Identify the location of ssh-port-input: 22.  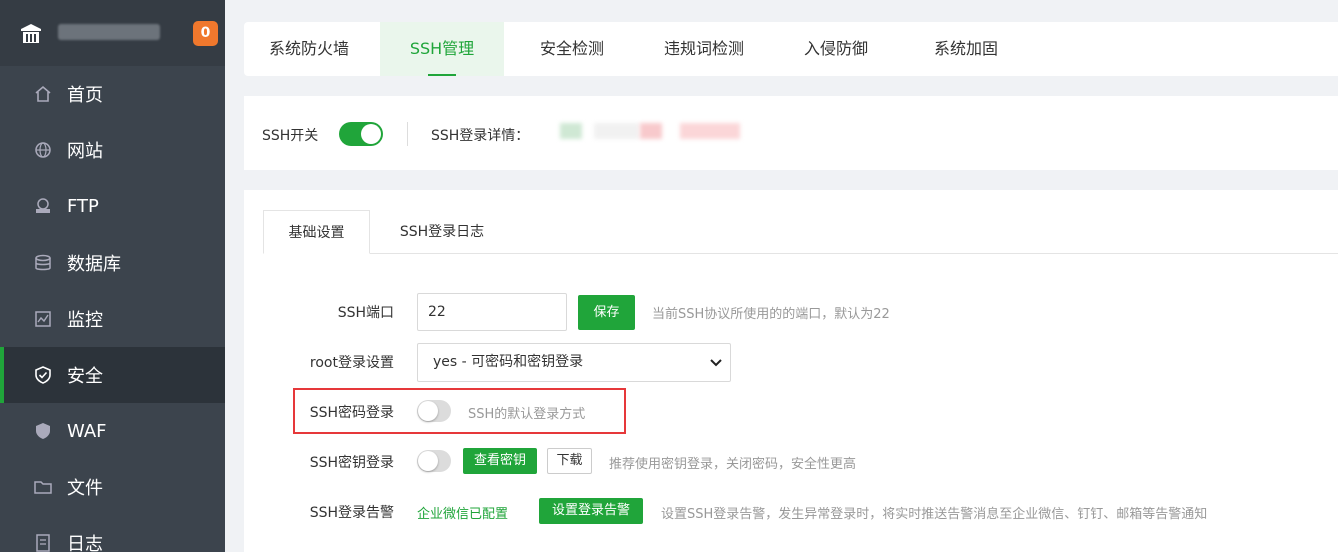
(492, 312).